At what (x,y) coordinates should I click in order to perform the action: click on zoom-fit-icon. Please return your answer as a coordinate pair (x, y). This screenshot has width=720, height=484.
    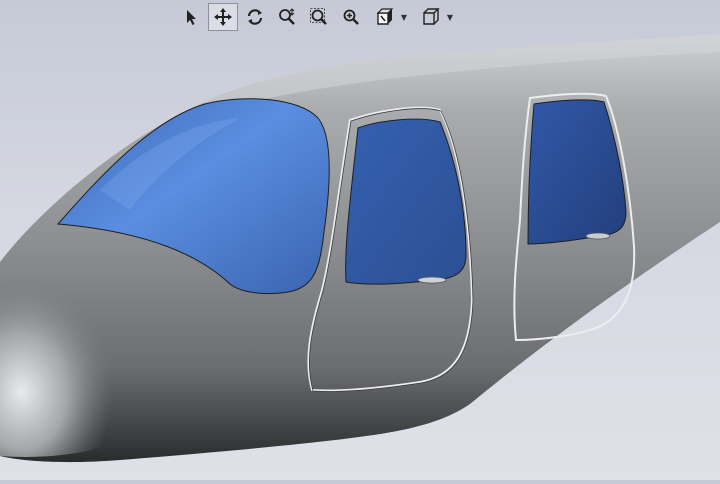
    Looking at the image, I should click on (351, 17).